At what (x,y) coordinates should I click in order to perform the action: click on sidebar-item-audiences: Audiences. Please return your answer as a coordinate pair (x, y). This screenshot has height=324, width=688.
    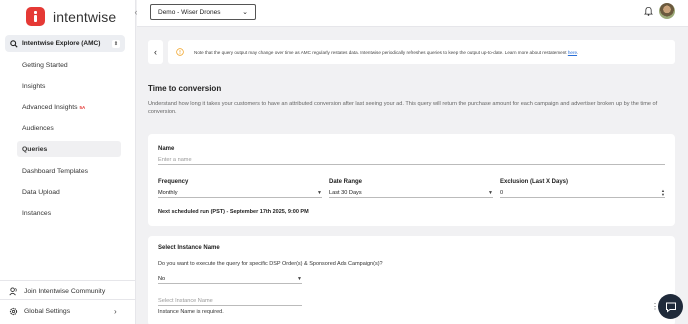
    Looking at the image, I should click on (69, 128).